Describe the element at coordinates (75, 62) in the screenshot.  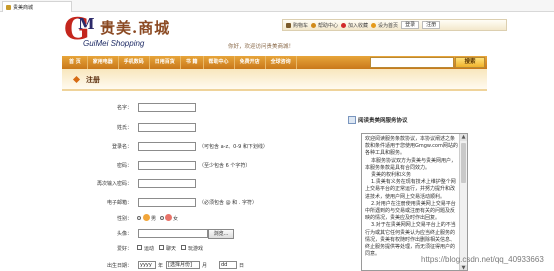
I see `nav-item-home: 首 页` at that location.